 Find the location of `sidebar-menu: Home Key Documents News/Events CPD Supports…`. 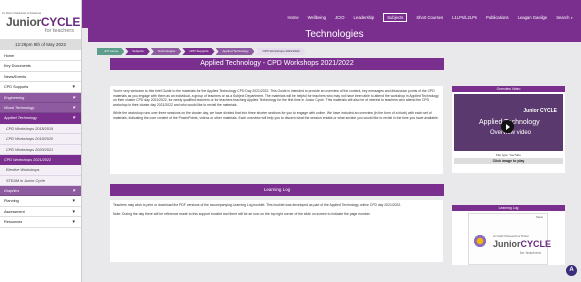

sidebar-menu: Home Key Documents News/Events CPD Supports… is located at coordinates (40, 139).